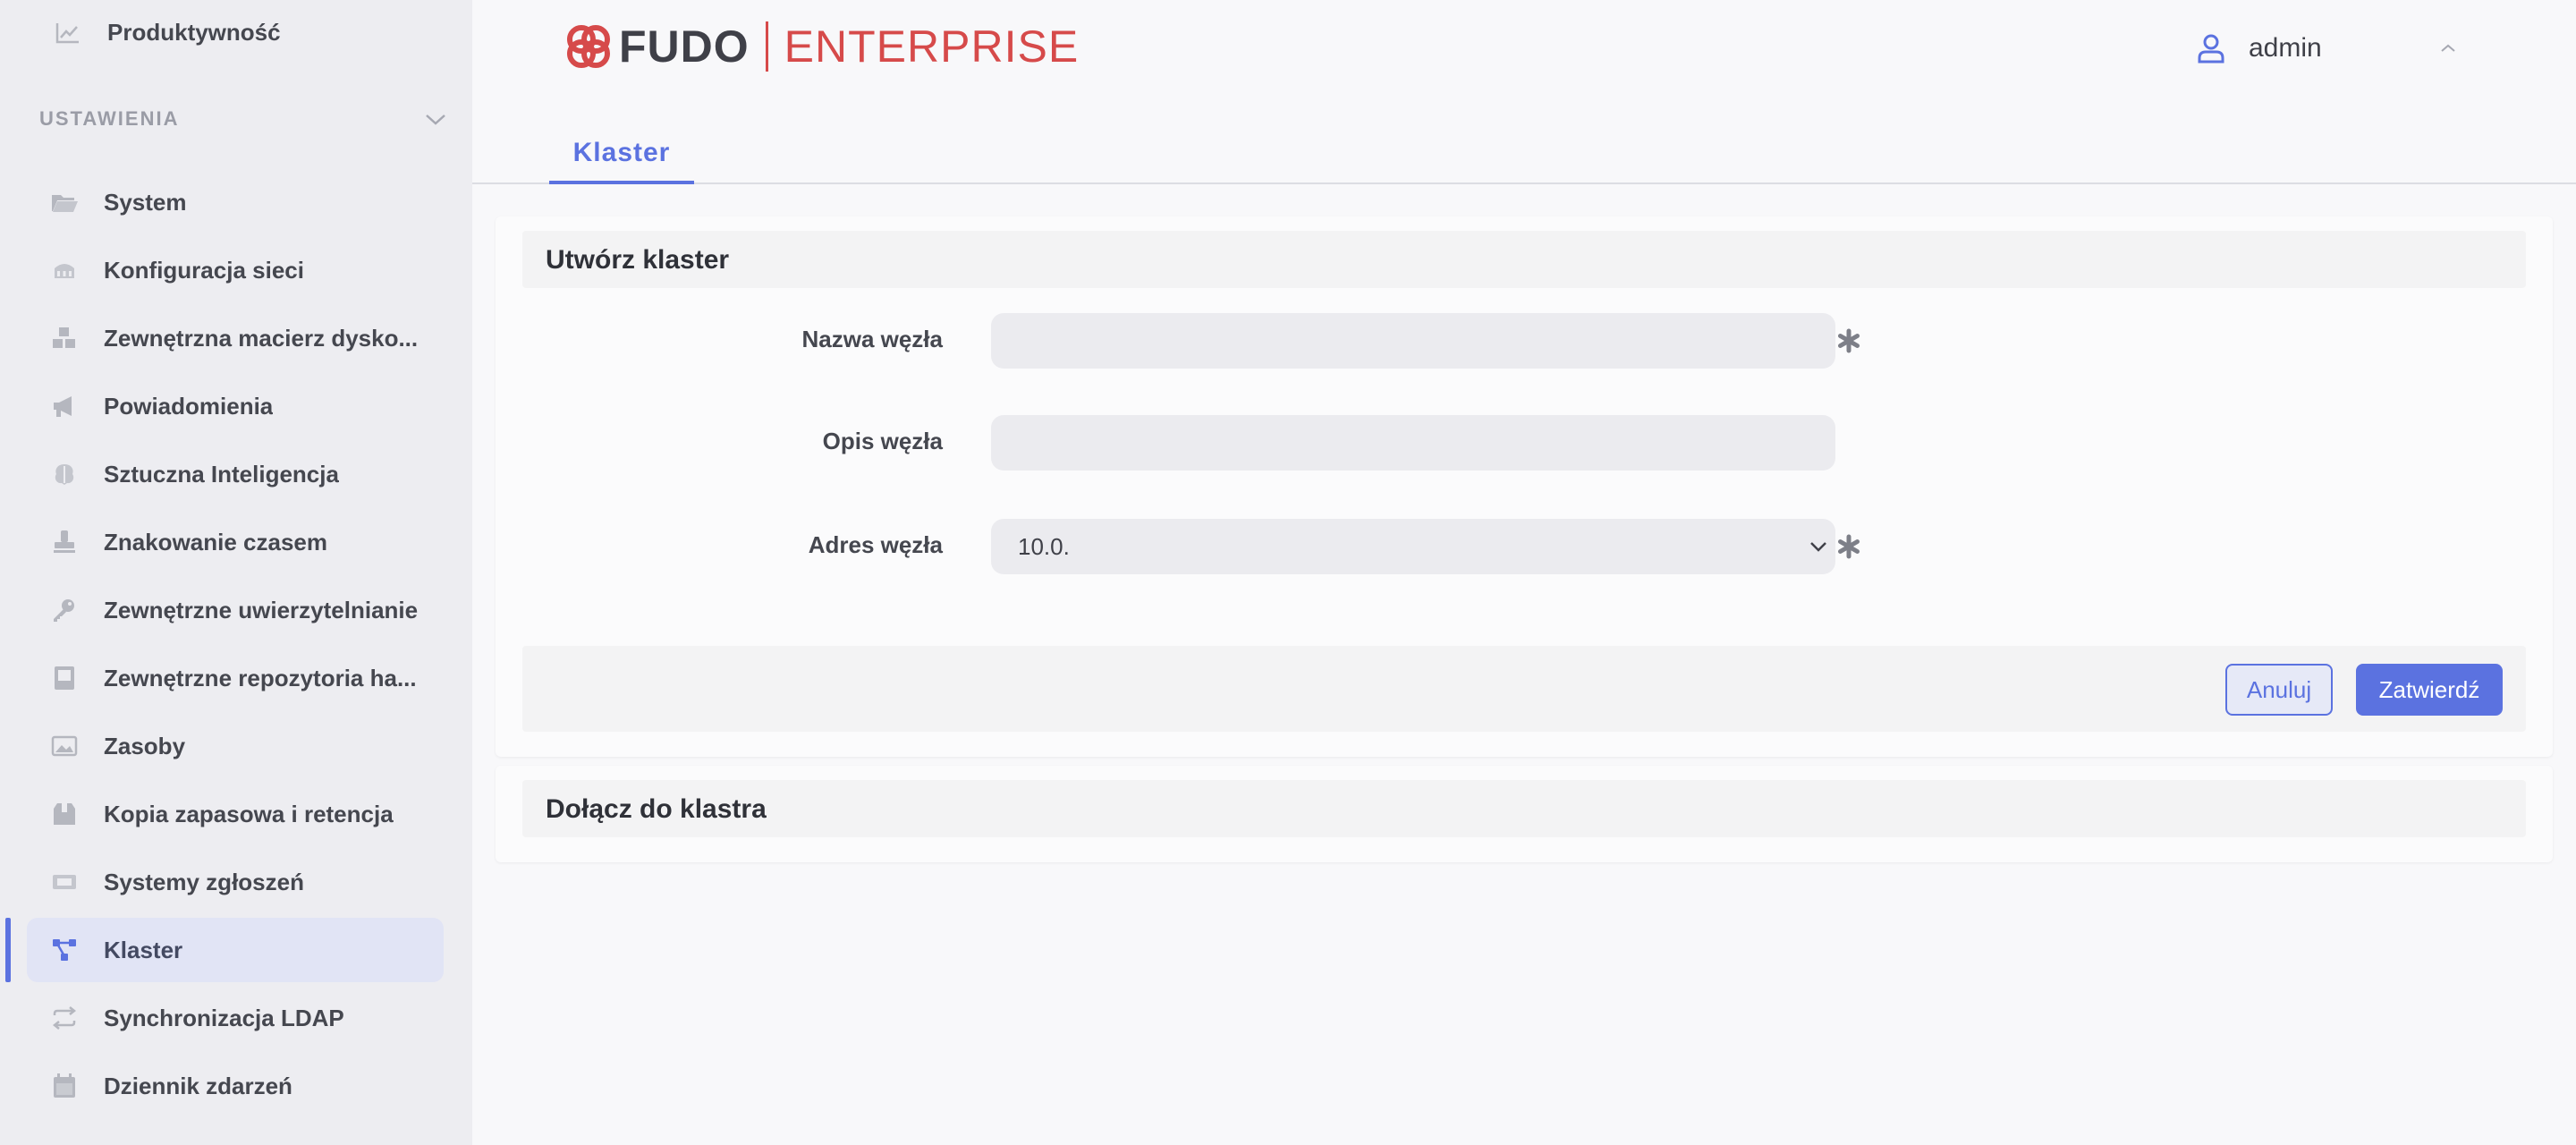 The height and width of the screenshot is (1145, 2576). I want to click on fudo-logo-icon, so click(588, 46).